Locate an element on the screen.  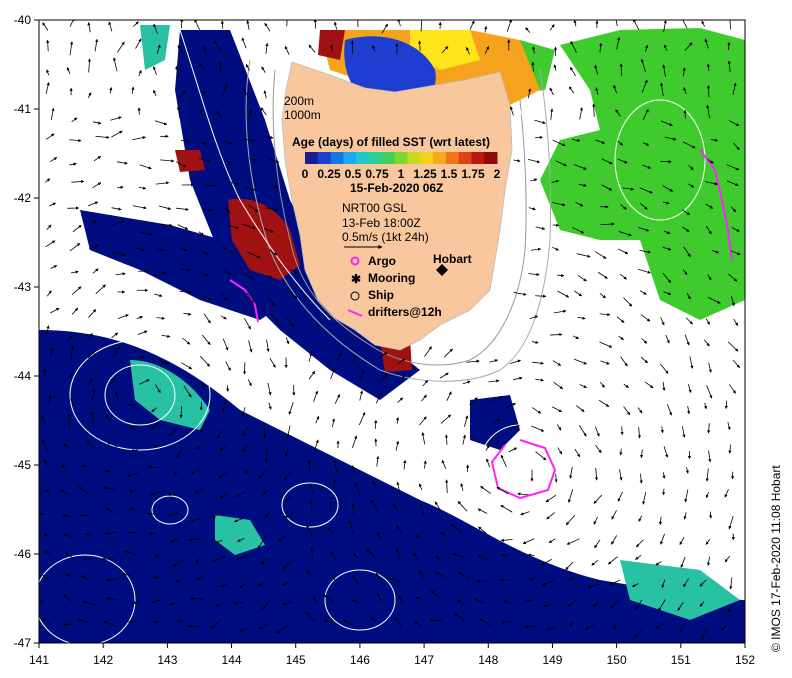
lon-tick-label: 143 is located at coordinates (167, 660).